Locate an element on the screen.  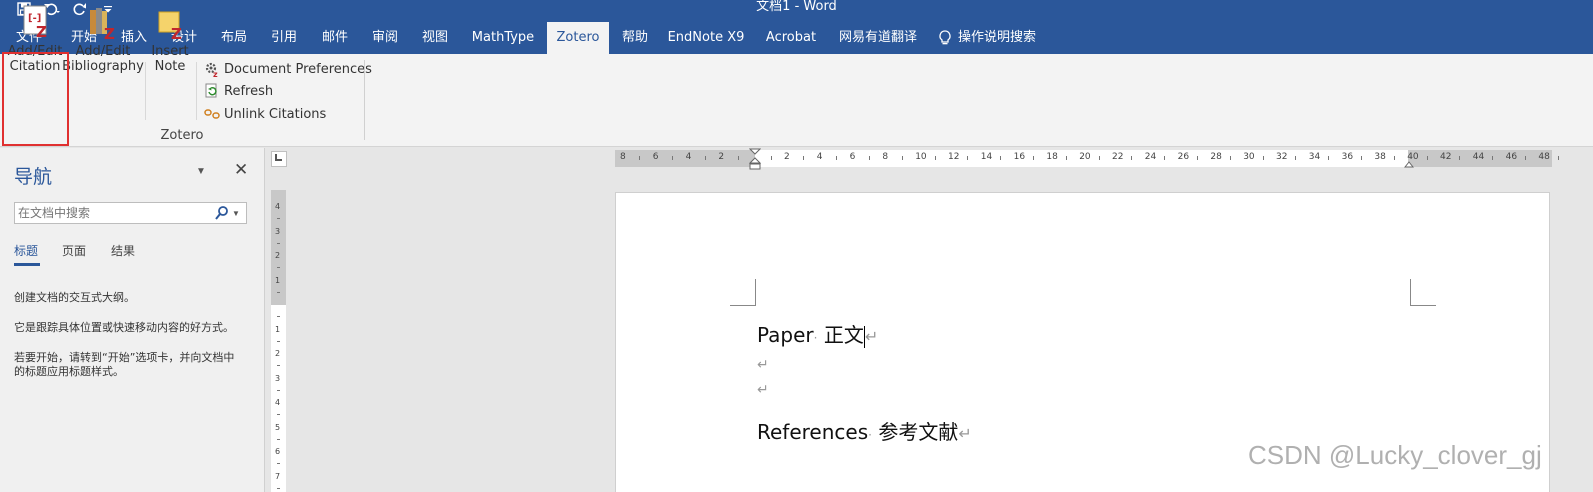
indent-marker is located at coordinates (755, 159).